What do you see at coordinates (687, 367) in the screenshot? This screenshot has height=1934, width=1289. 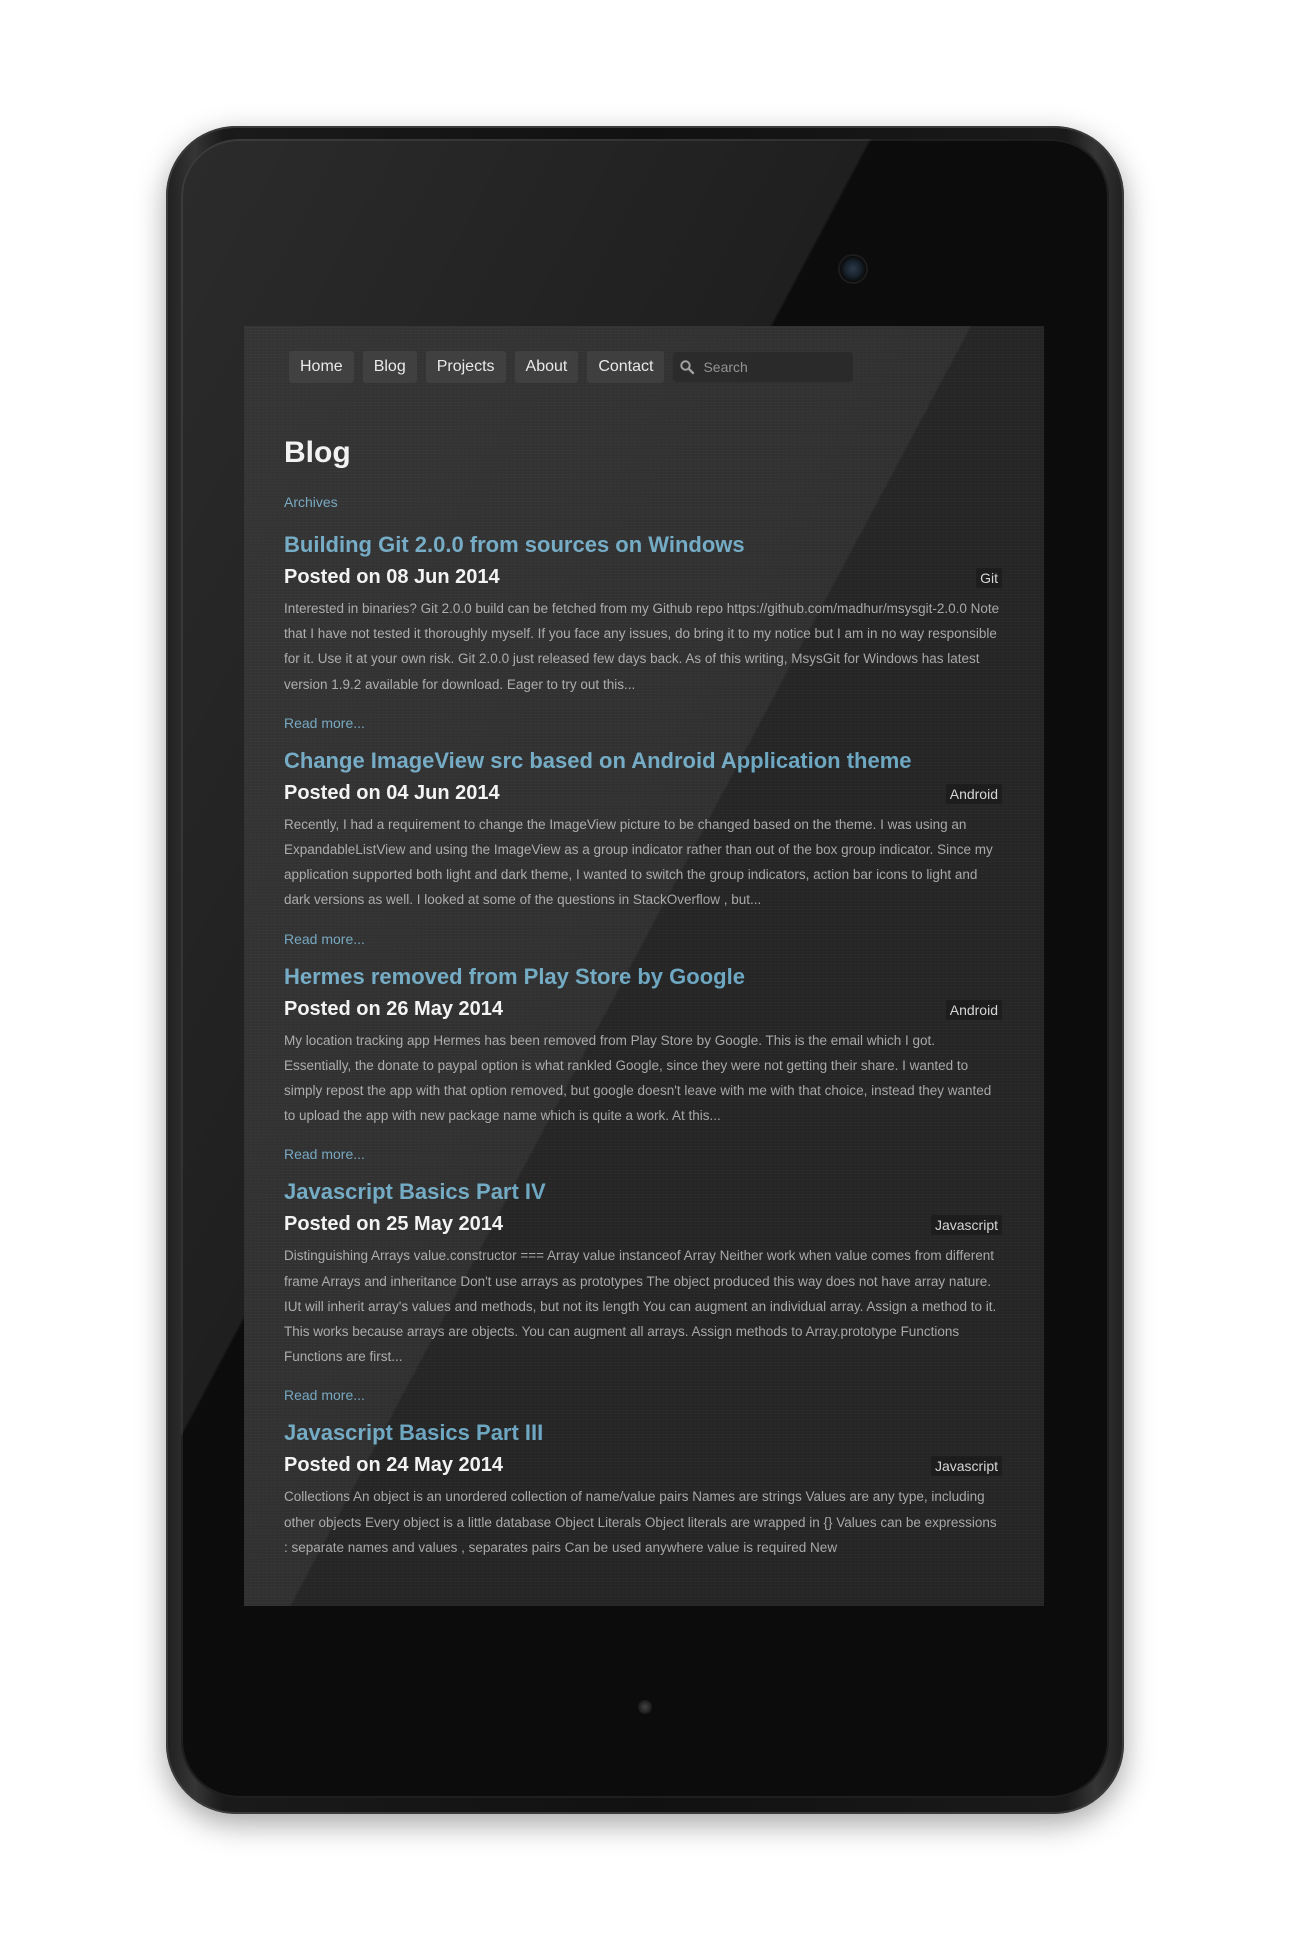 I see `search-icon` at bounding box center [687, 367].